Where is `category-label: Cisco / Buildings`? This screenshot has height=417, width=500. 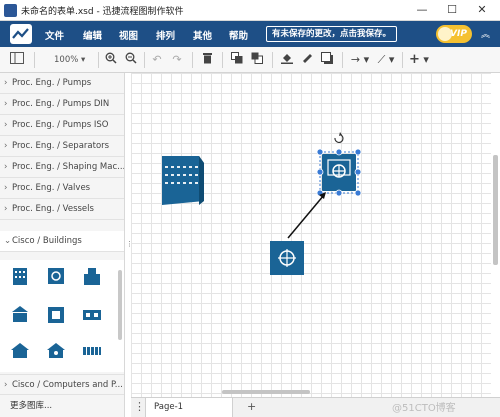 category-label: Cisco / Buildings is located at coordinates (47, 241).